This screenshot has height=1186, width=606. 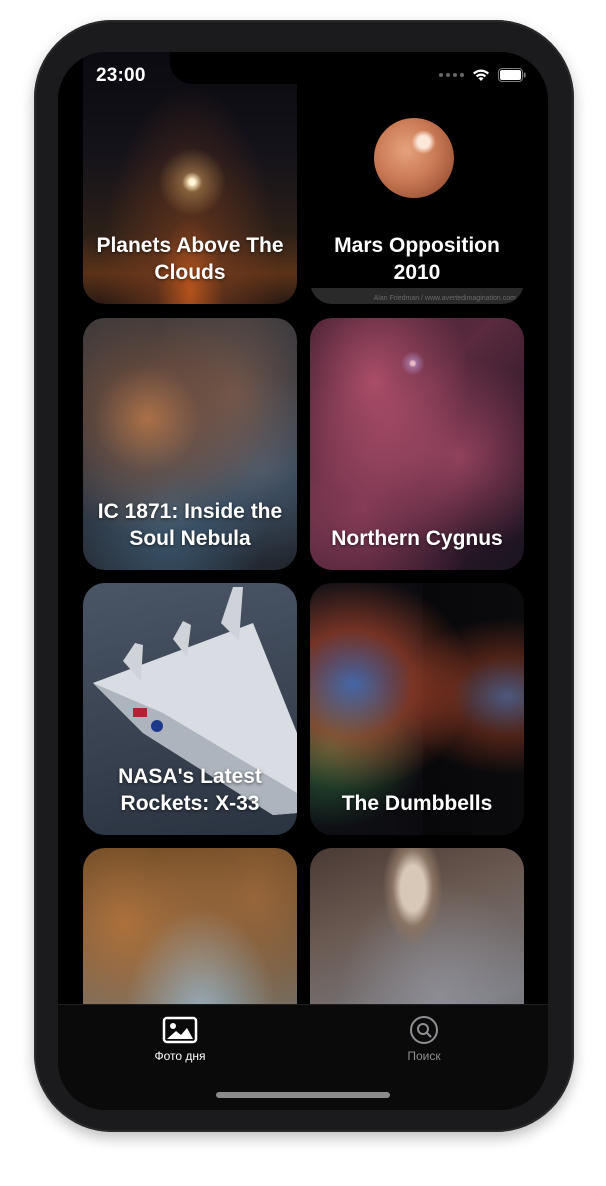 What do you see at coordinates (190, 790) in the screenshot?
I see `card-title: NASA's Latest Rockets: X-33` at bounding box center [190, 790].